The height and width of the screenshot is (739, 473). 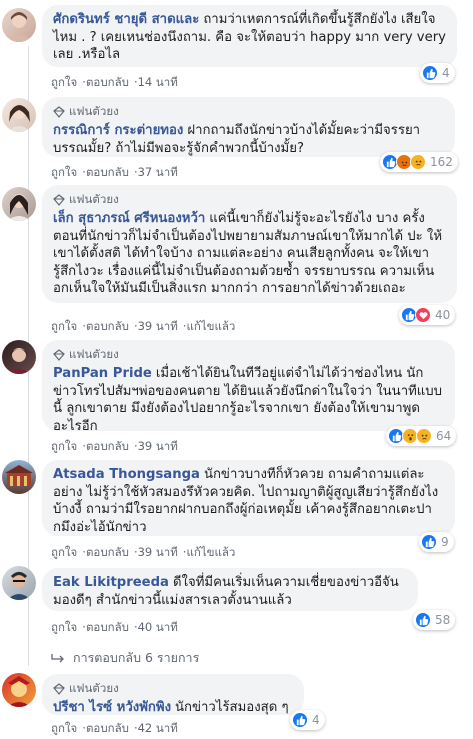 I want to click on comment-actions: ถูกใจ ·ตอบกลับ ·39 นาที, so click(x=114, y=446).